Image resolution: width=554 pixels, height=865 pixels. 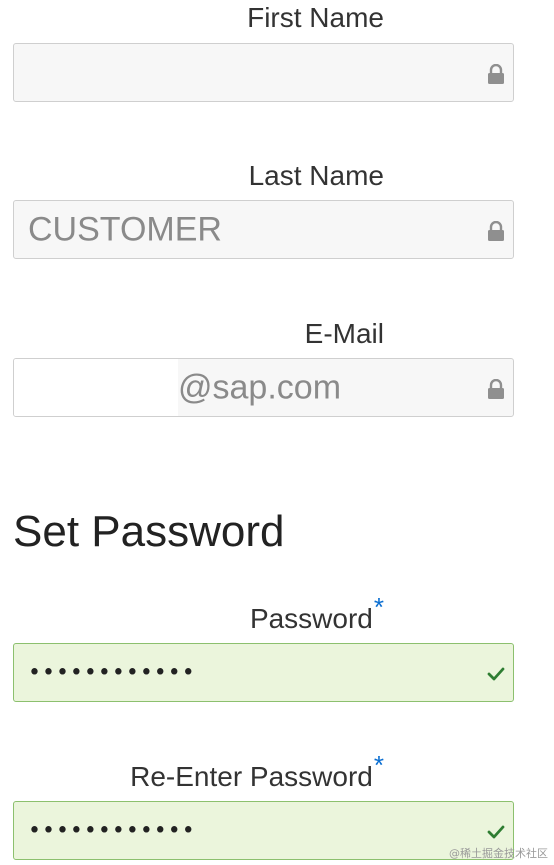 What do you see at coordinates (112, 830) in the screenshot?
I see `reenter-password-masked-value: ••••••••••••` at bounding box center [112, 830].